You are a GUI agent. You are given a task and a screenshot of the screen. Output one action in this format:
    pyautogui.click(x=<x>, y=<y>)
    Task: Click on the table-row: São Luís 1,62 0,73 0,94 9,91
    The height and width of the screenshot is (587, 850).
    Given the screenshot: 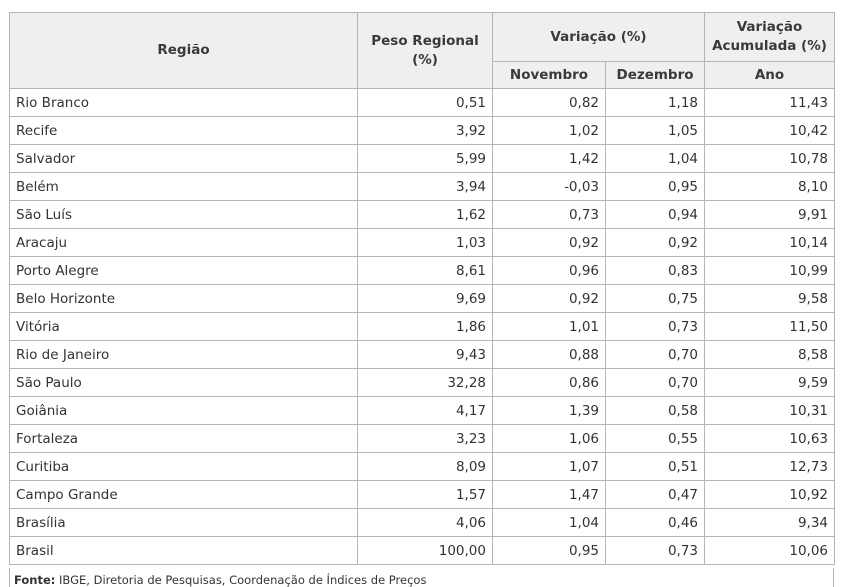 What is the action you would take?
    pyautogui.click(x=422, y=214)
    